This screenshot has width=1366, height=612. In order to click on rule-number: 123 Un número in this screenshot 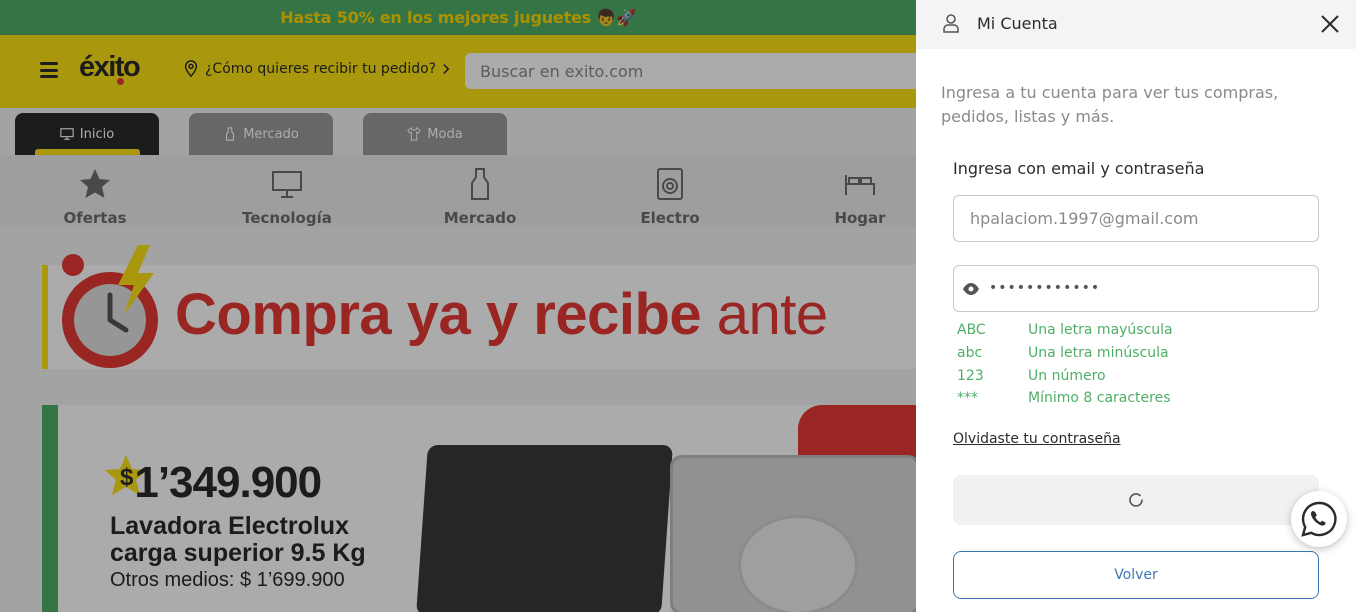, I will do `click(1065, 375)`.